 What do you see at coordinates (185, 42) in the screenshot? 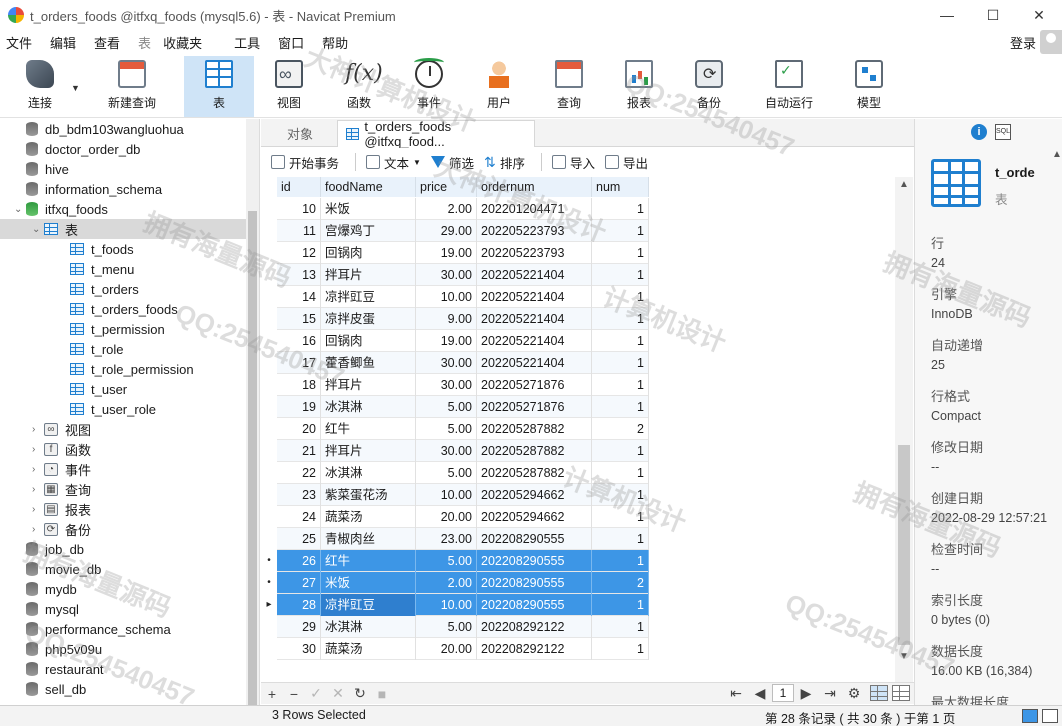
I see `menu-favorites: 收藏夹` at bounding box center [185, 42].